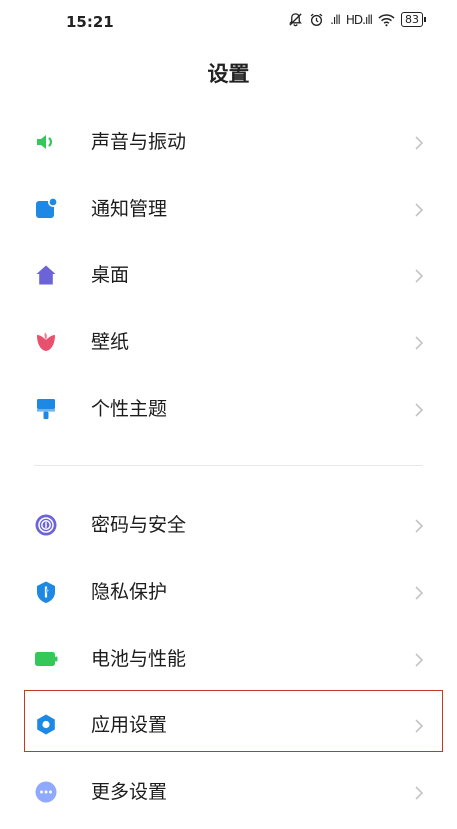 This screenshot has height=829, width=457. I want to click on settings-item-label: 隐私保护, so click(129, 592).